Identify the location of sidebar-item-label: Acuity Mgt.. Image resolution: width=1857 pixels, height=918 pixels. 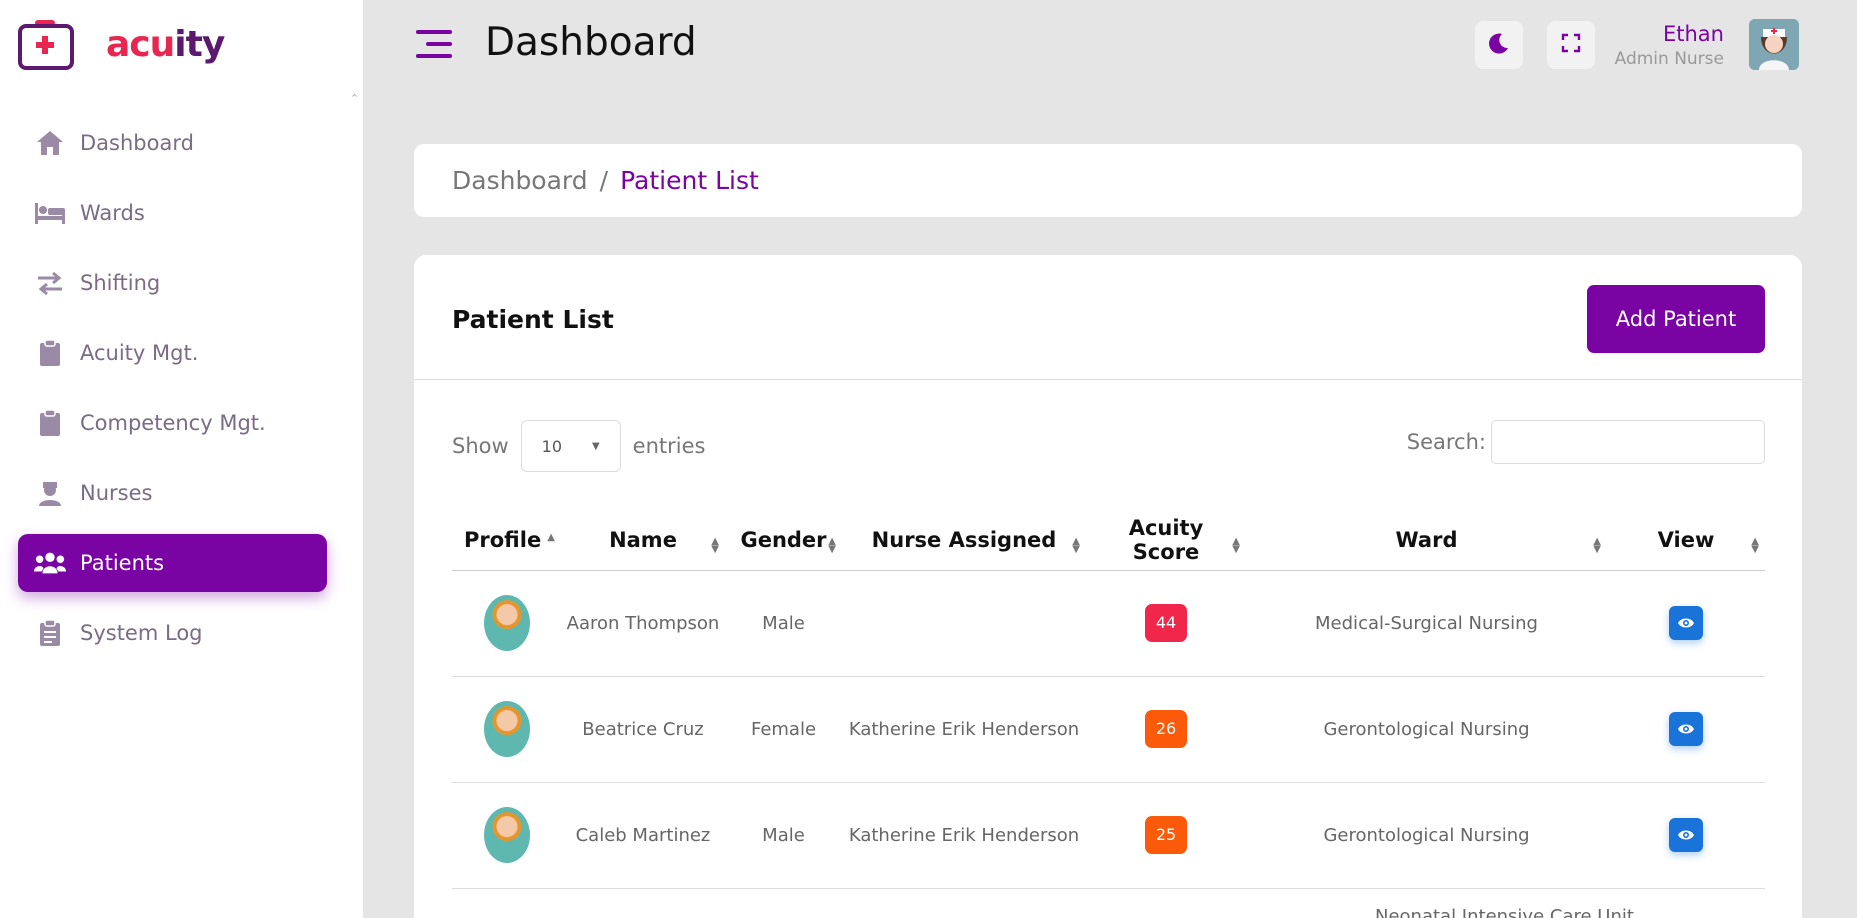
(139, 353).